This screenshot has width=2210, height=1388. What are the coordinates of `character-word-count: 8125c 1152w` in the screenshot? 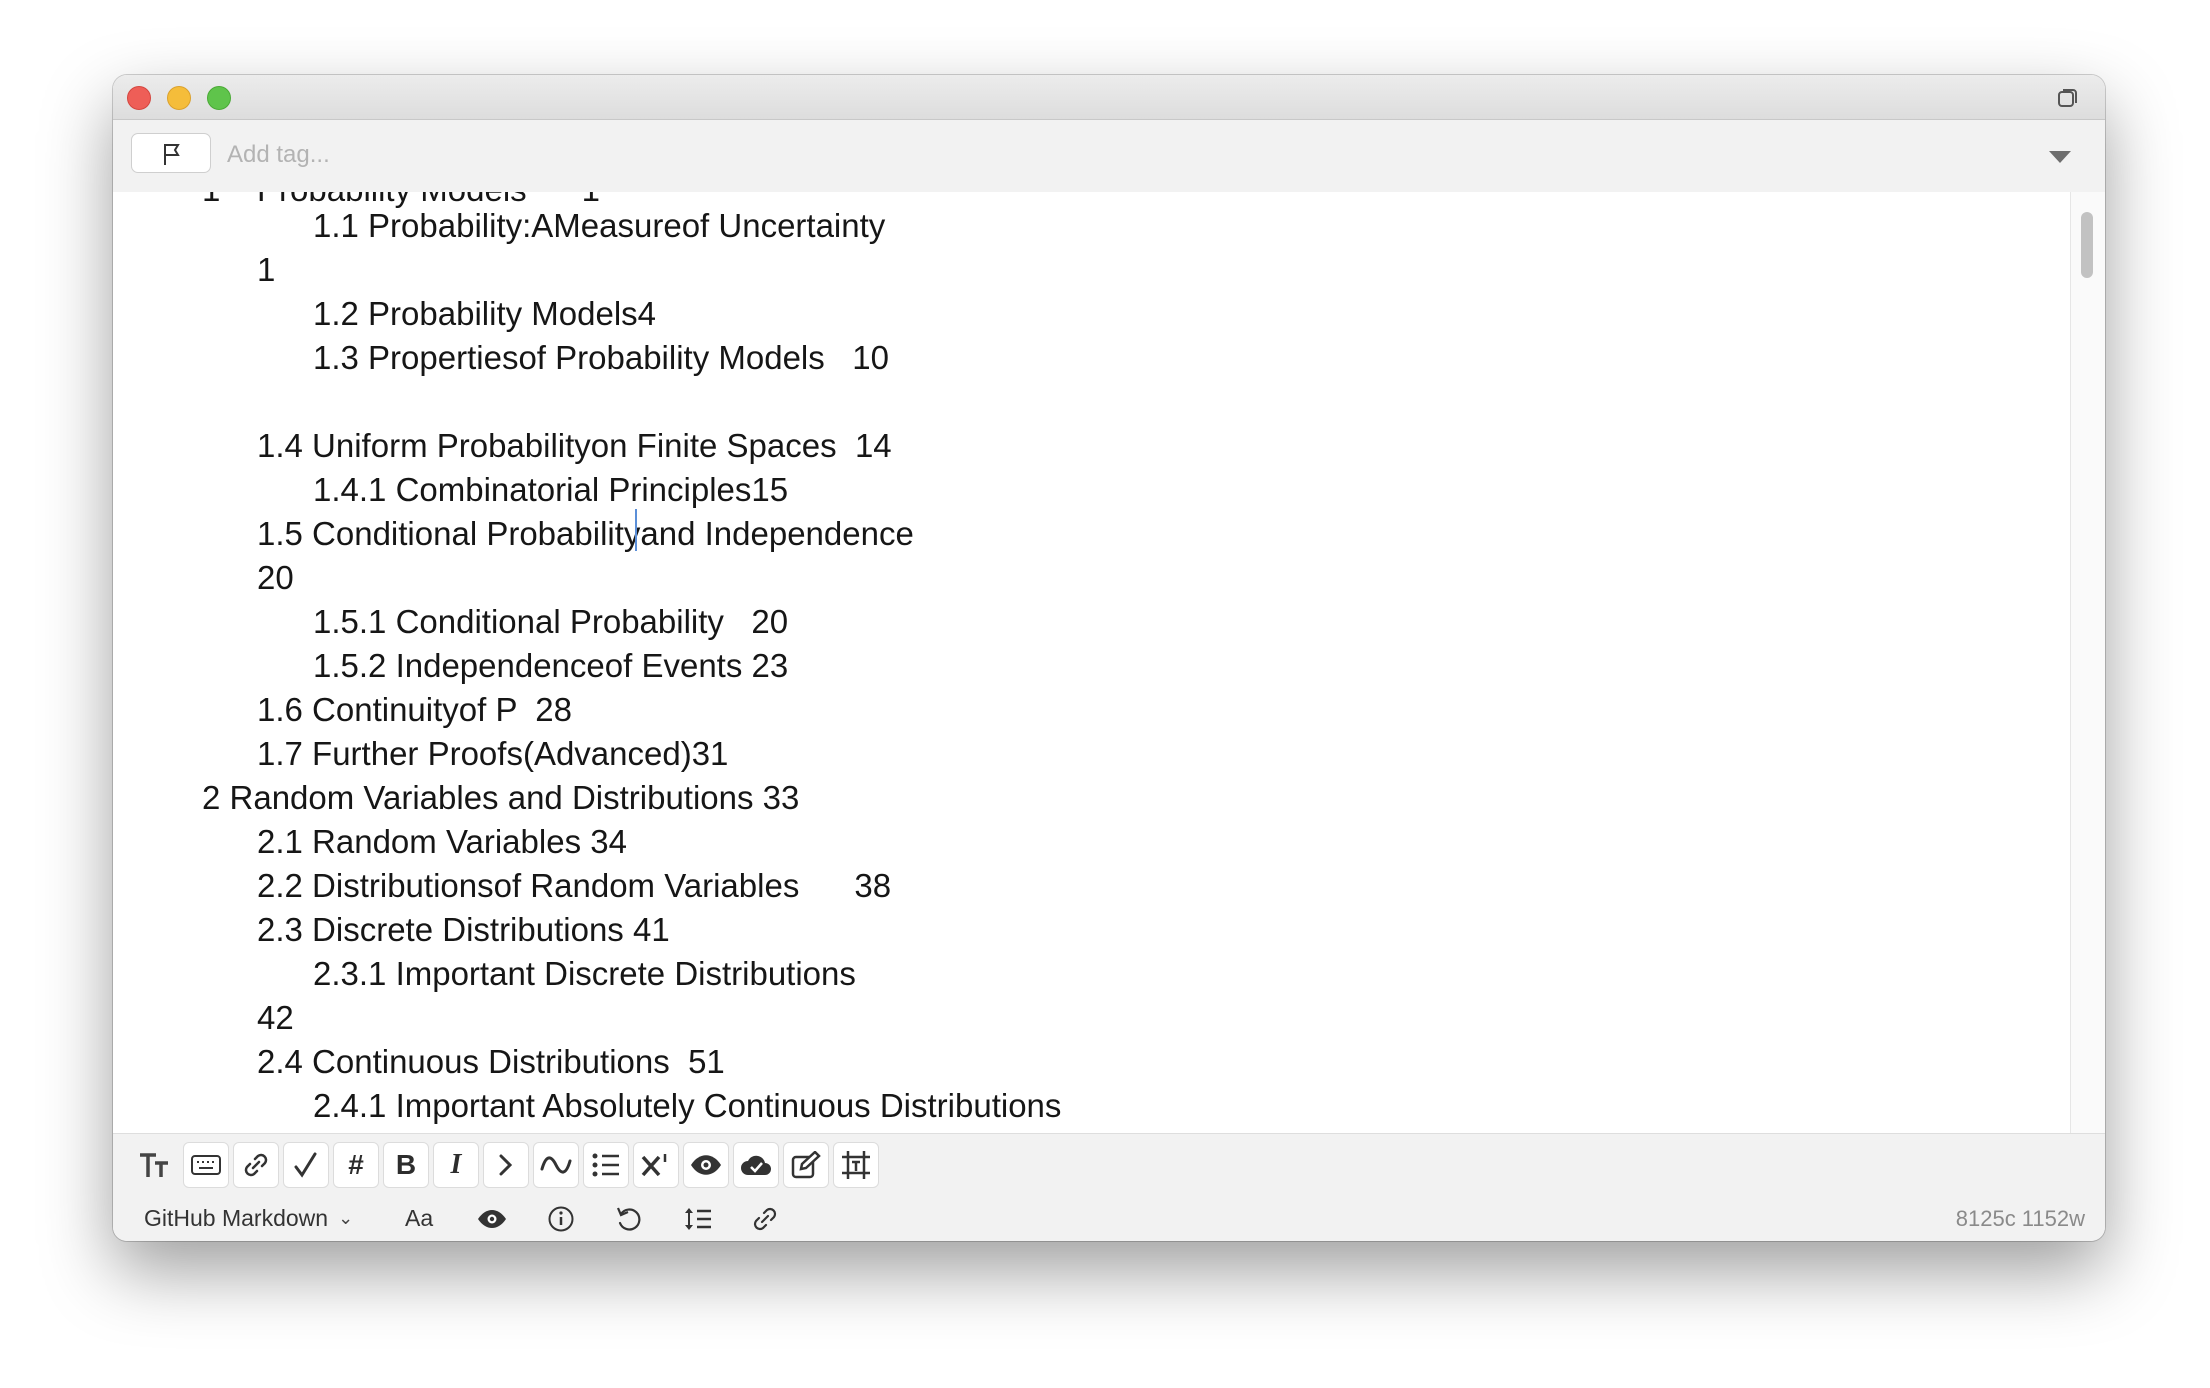 It's located at (2020, 1218).